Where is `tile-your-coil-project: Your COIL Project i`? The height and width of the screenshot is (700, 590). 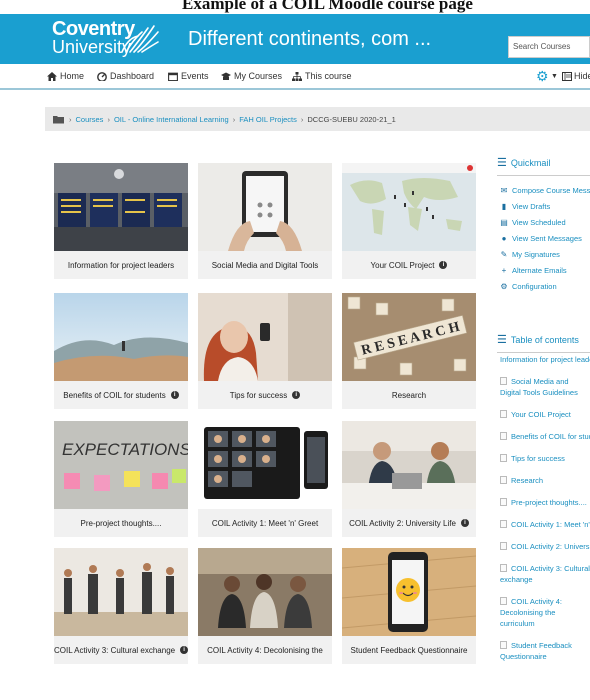
tile-your-coil-project: Your COIL Project i is located at coordinates (409, 223).